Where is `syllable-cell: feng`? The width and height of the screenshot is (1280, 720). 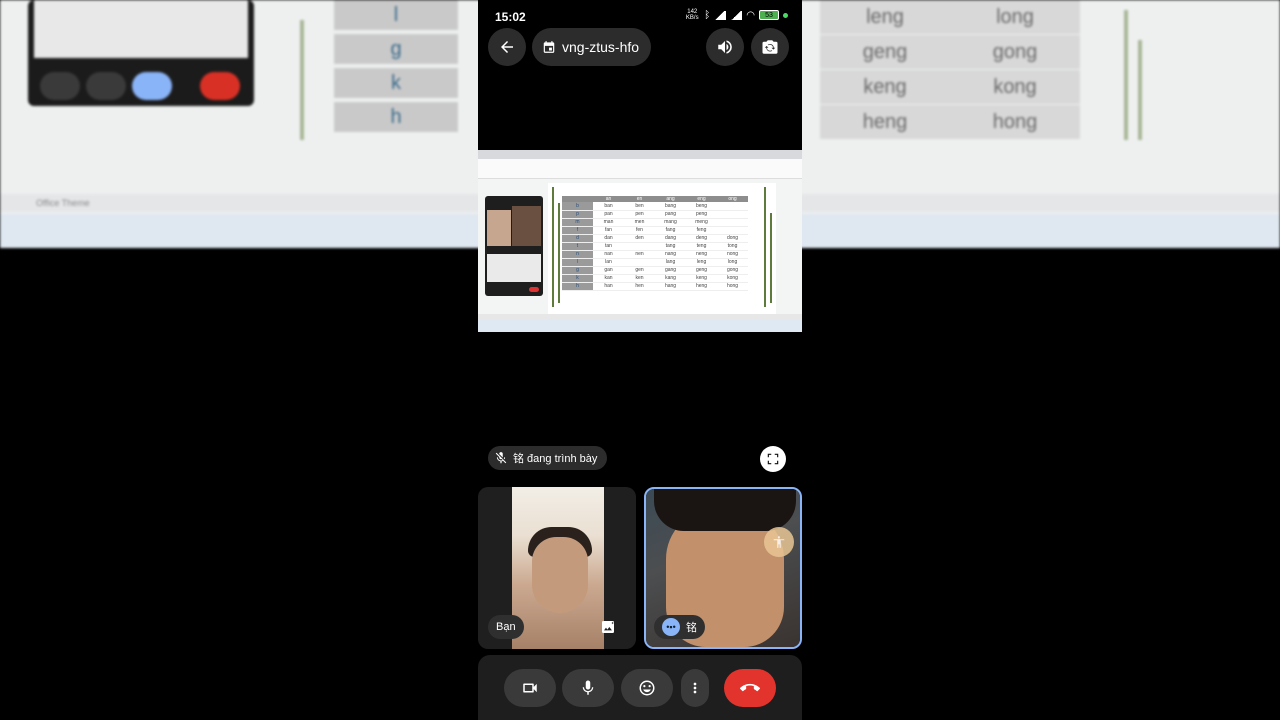 syllable-cell: feng is located at coordinates (701, 230).